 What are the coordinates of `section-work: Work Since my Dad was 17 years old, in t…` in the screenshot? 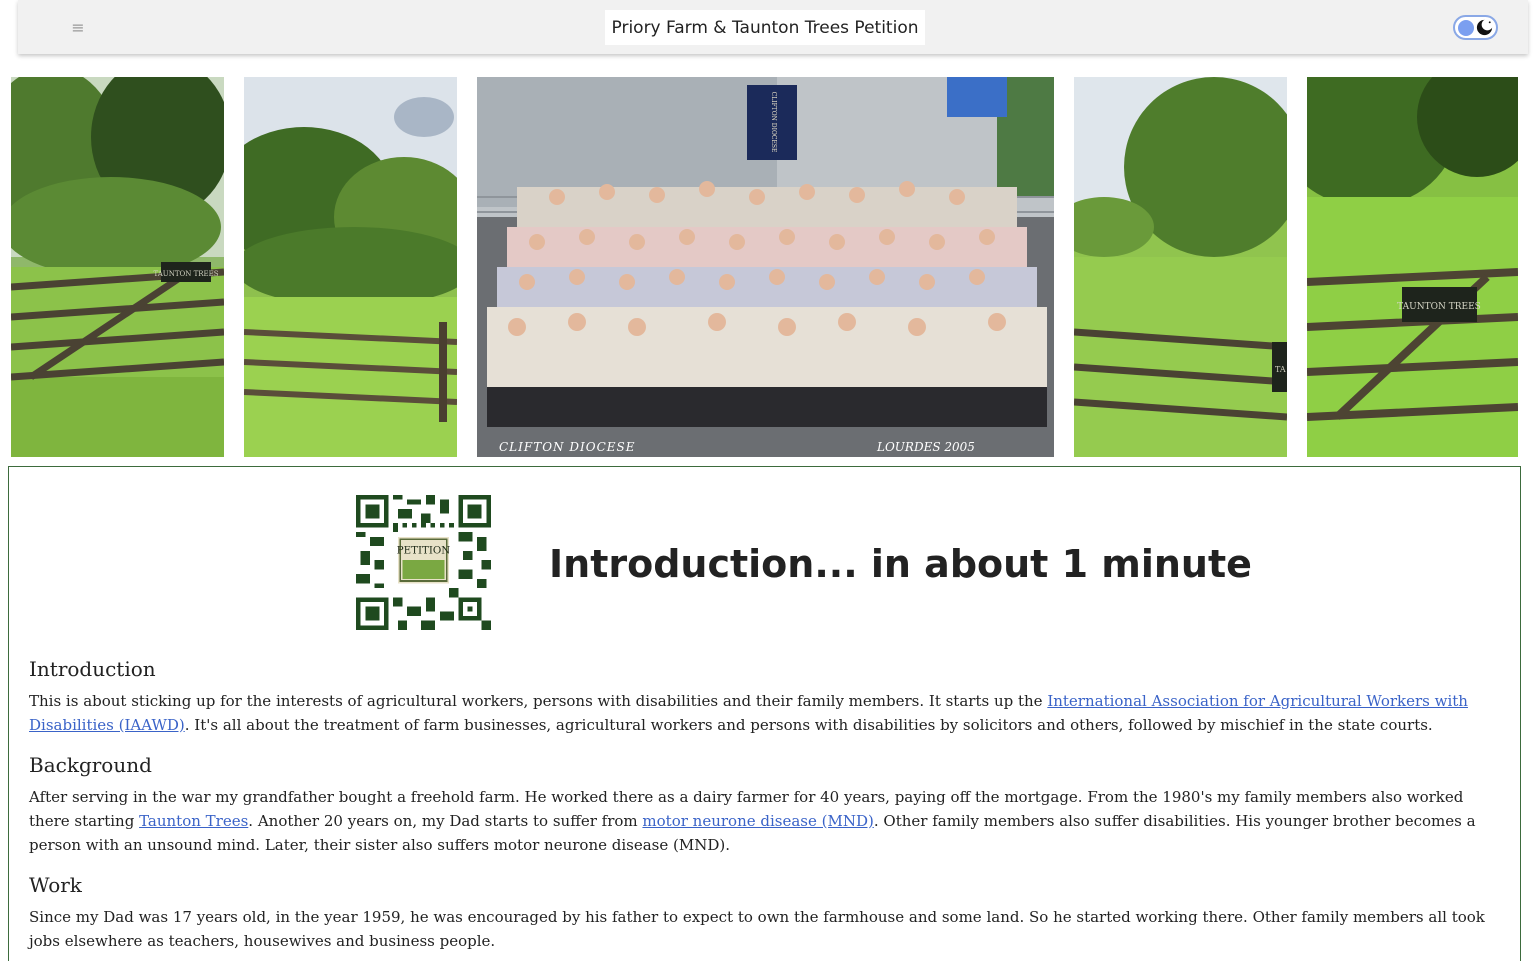 It's located at (764, 913).